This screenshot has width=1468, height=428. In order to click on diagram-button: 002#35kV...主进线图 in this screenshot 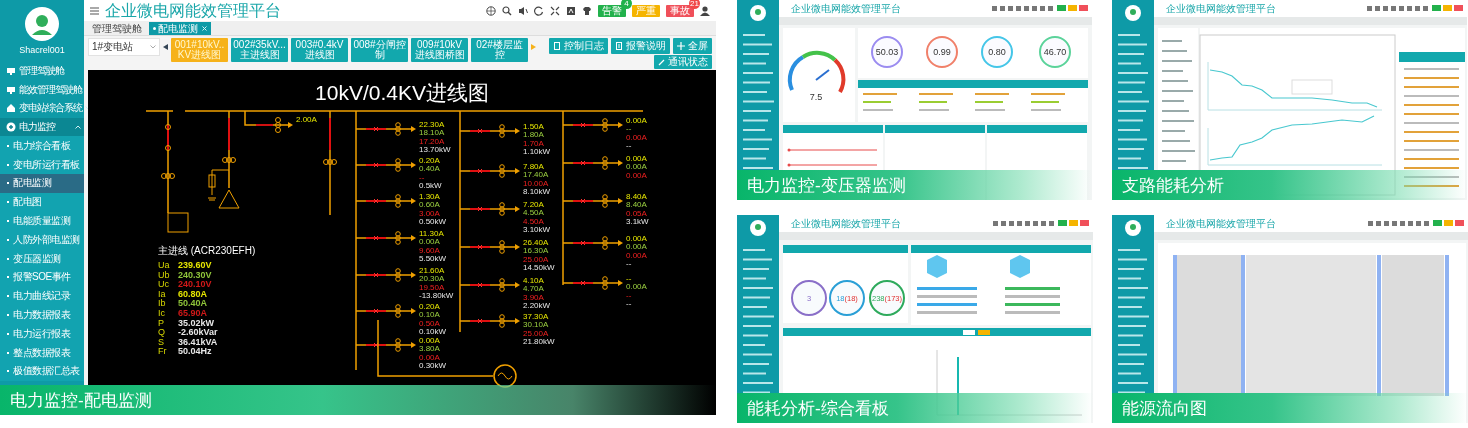, I will do `click(259, 50)`.